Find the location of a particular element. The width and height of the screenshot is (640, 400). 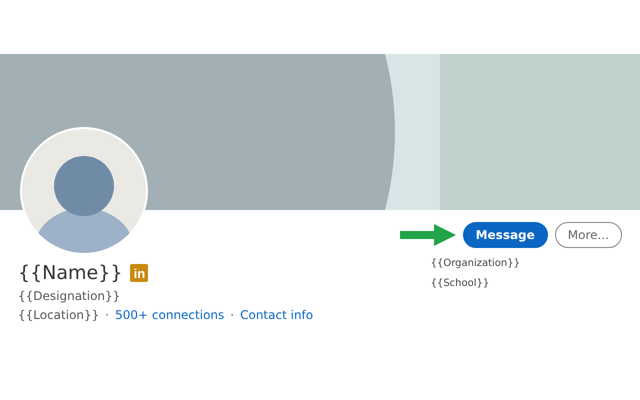

contact-info-link: Contact info is located at coordinates (277, 315).